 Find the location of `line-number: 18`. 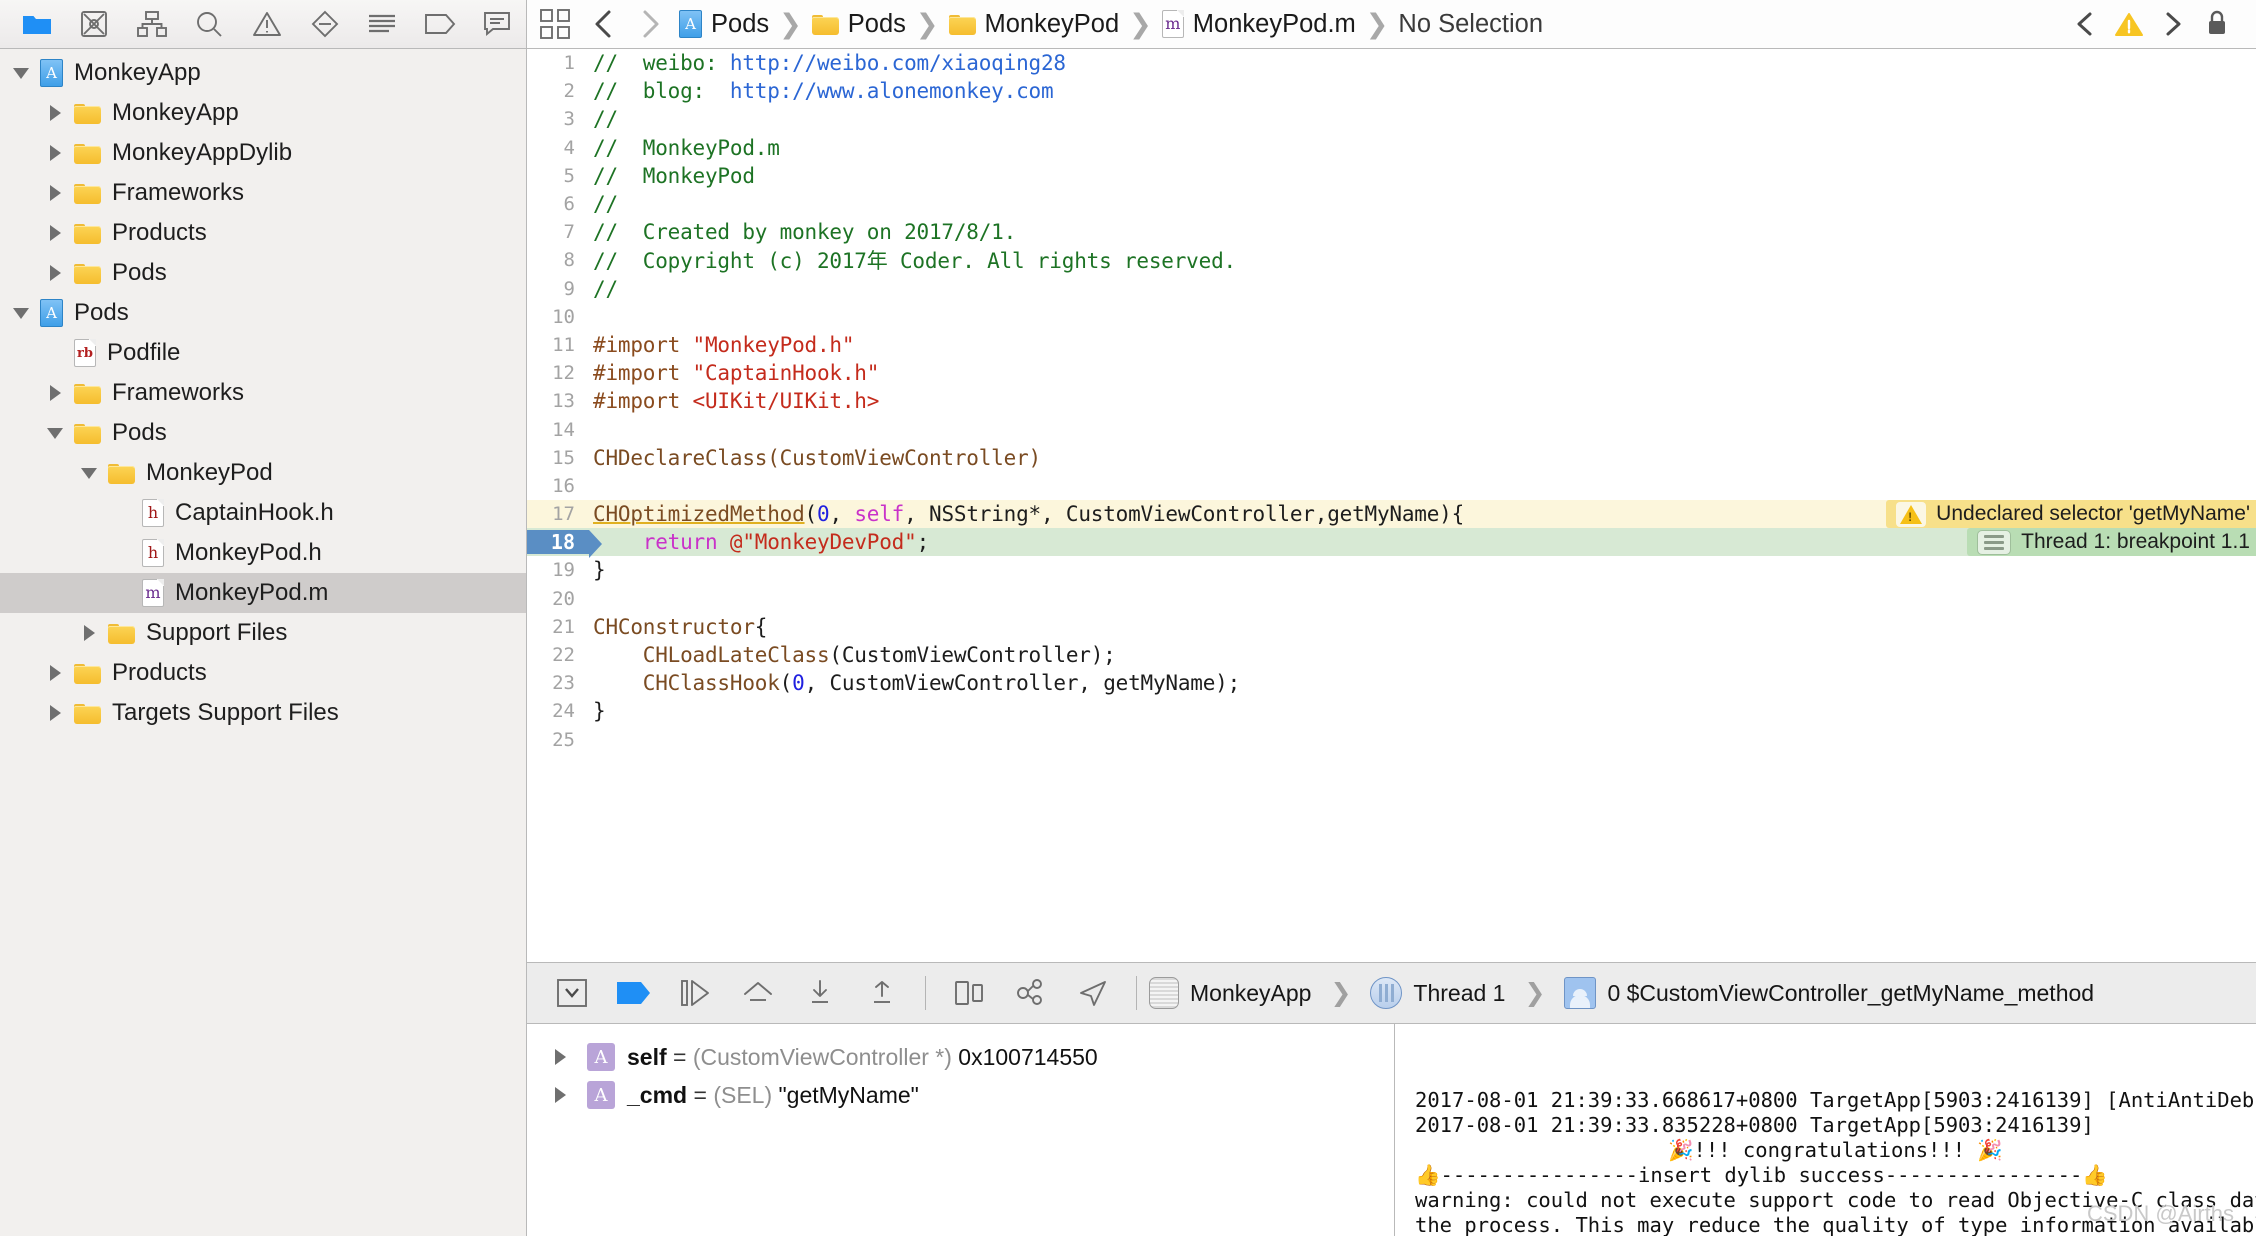

line-number: 18 is located at coordinates (564, 544).